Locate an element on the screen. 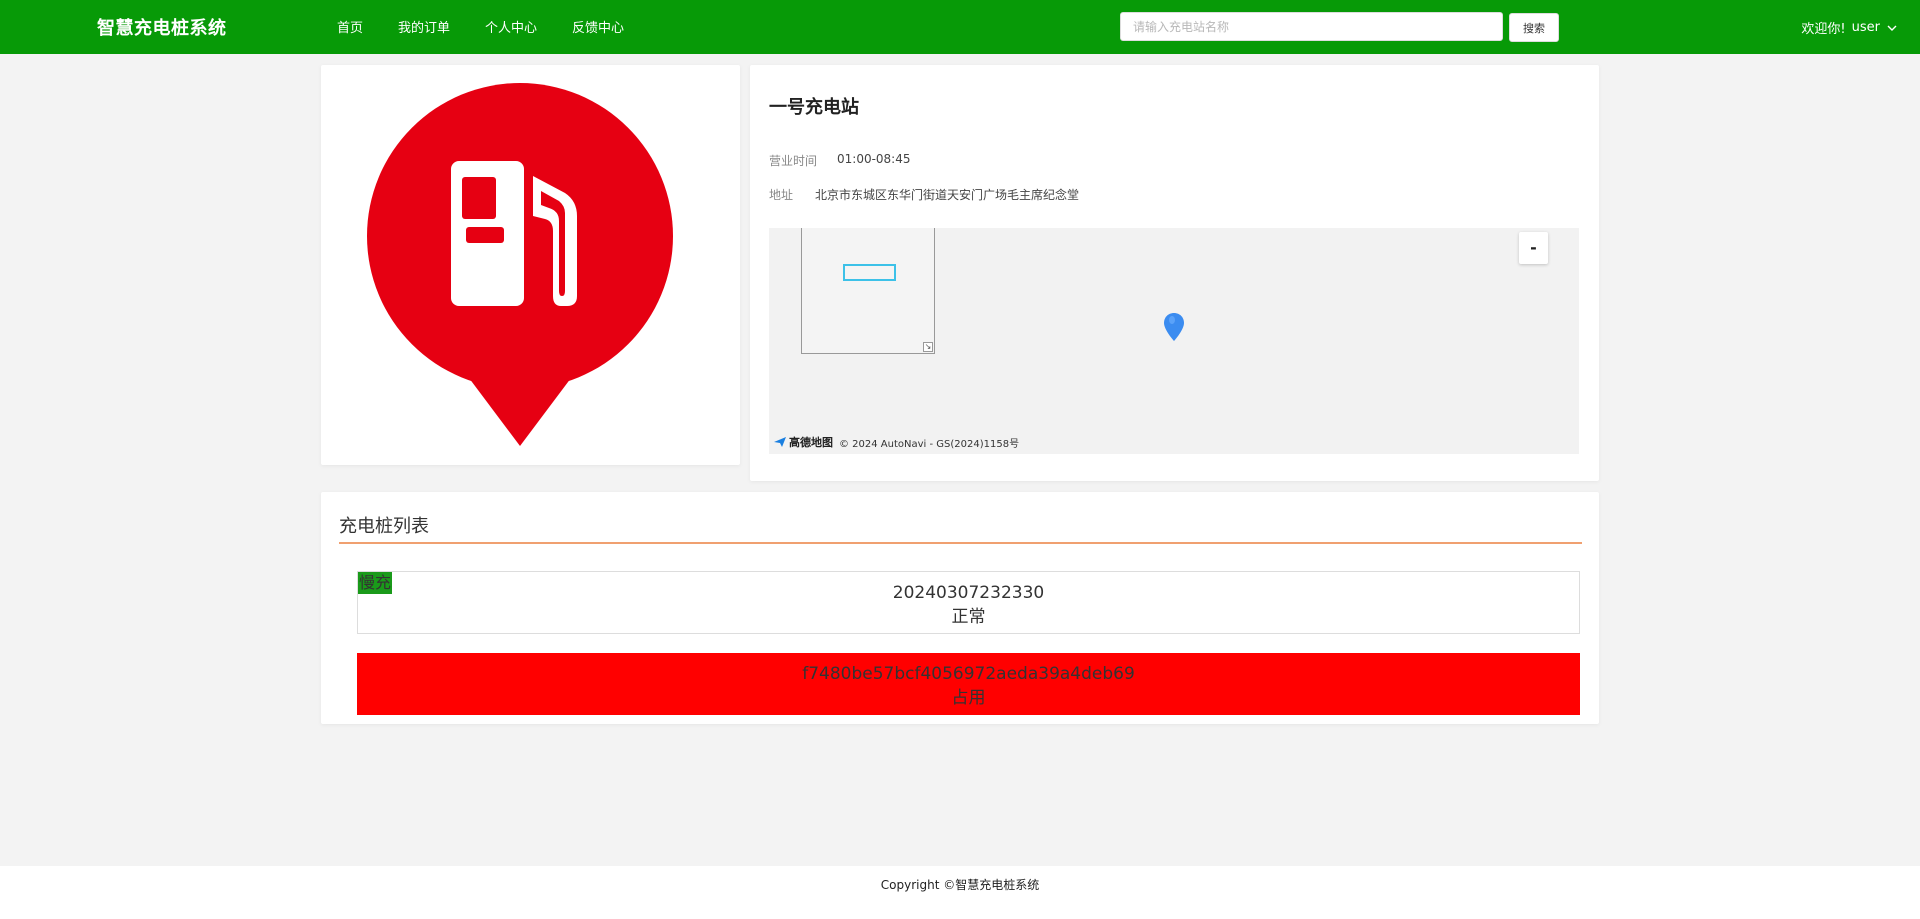 Image resolution: width=1920 pixels, height=919 pixels. main-nav: 首页 我的订单 个人中心 反馈中心 is located at coordinates (498, 26).